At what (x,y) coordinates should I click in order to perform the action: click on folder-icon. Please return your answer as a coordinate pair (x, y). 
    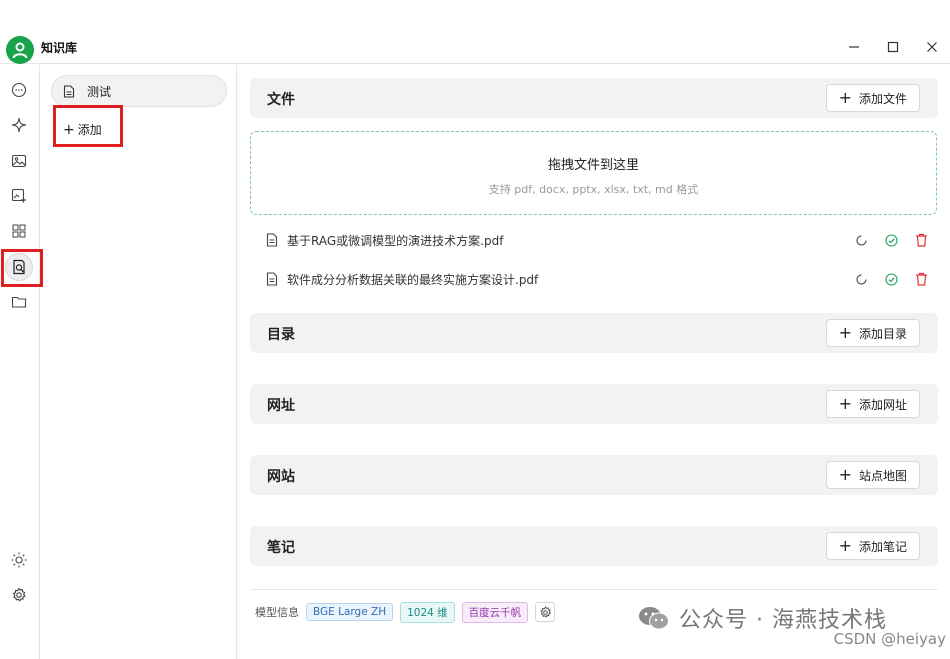
    Looking at the image, I should click on (19, 302).